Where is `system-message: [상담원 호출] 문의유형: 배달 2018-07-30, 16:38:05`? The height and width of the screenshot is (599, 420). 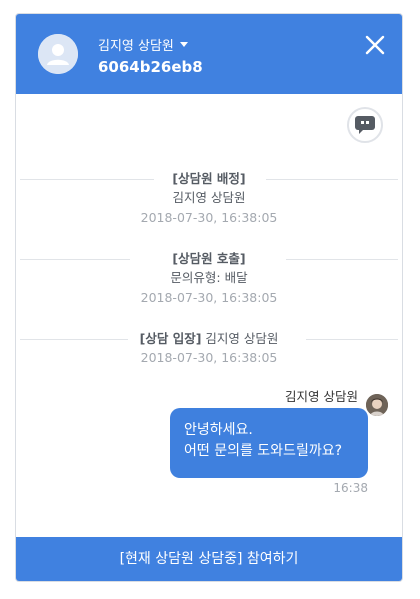
system-message: [상담원 호출] 문의유형: 배달 2018-07-30, 16:38:05 is located at coordinates (209, 279).